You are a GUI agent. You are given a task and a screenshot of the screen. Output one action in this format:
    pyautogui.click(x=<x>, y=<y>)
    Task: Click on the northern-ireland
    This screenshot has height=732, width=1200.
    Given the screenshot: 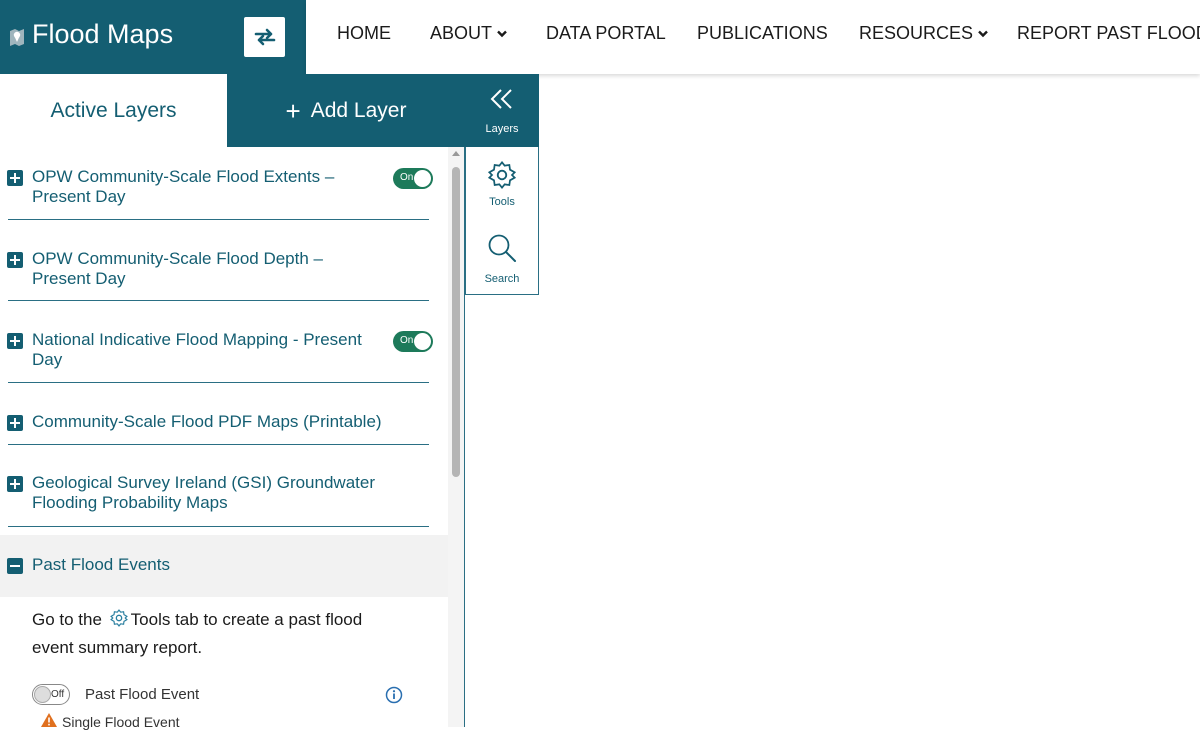 What is the action you would take?
    pyautogui.click(x=912, y=211)
    